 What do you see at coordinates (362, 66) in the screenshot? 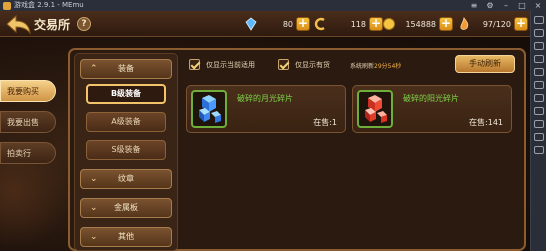
I see `refresh-prefix: 系统刷新` at bounding box center [362, 66].